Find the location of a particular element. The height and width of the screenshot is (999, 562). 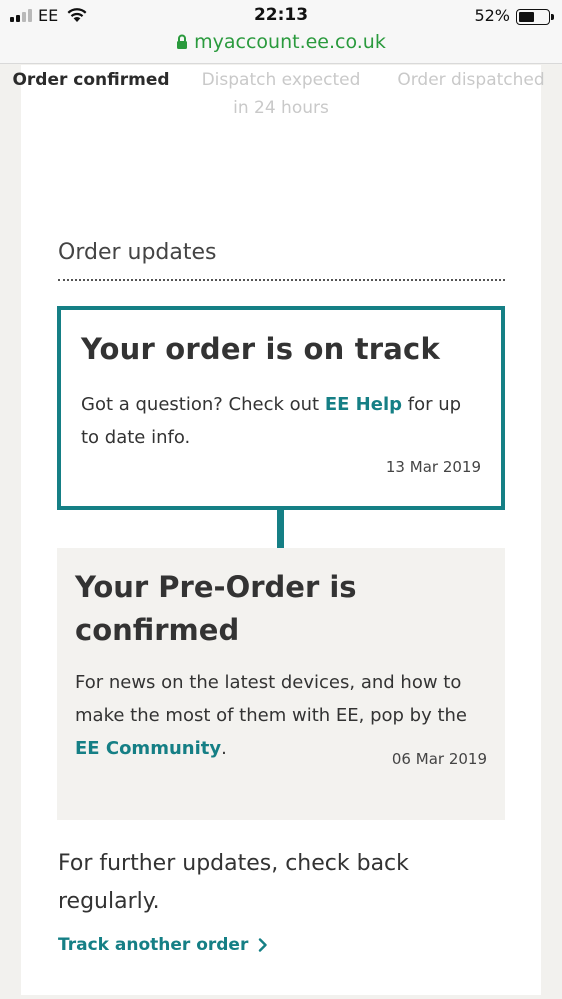

battery-icon is located at coordinates (535, 17).